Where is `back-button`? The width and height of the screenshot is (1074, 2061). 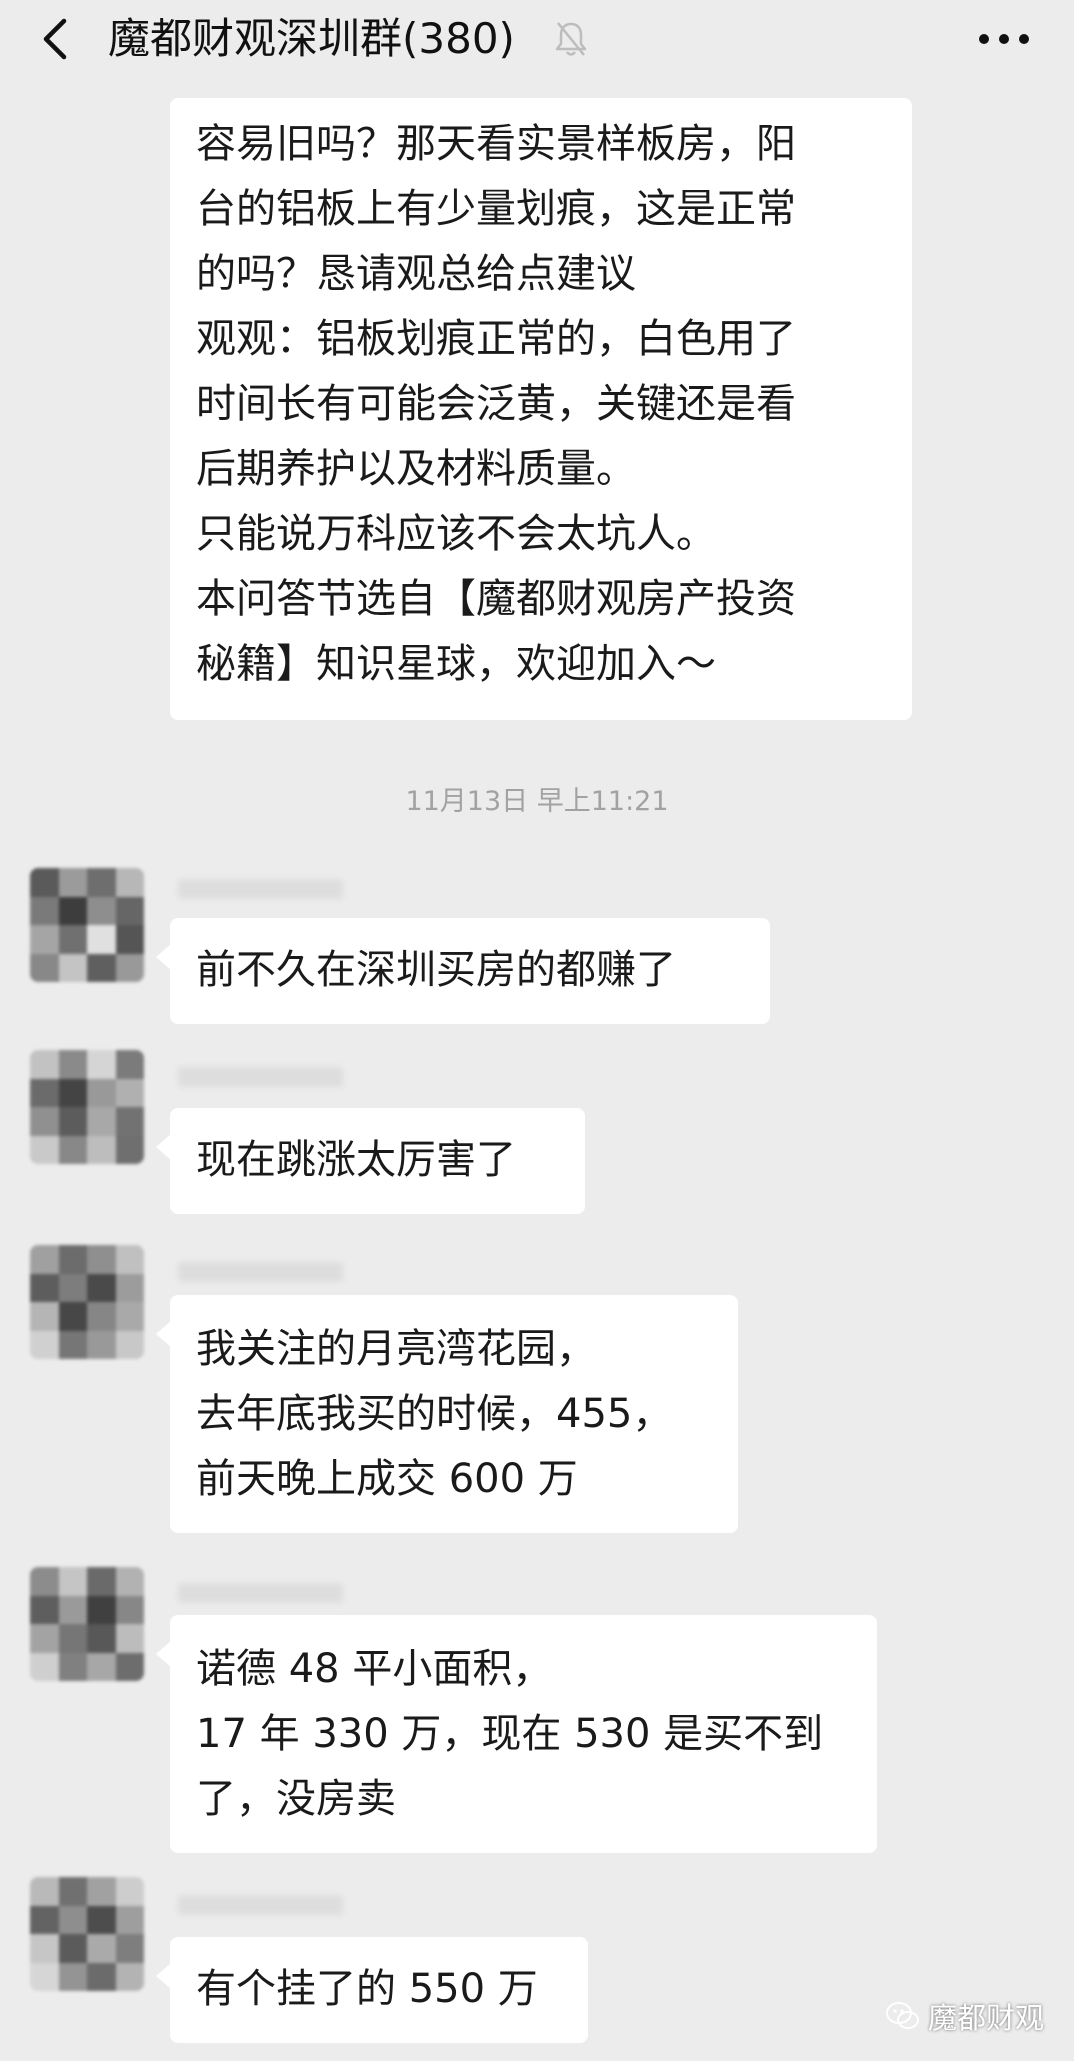 back-button is located at coordinates (55, 39).